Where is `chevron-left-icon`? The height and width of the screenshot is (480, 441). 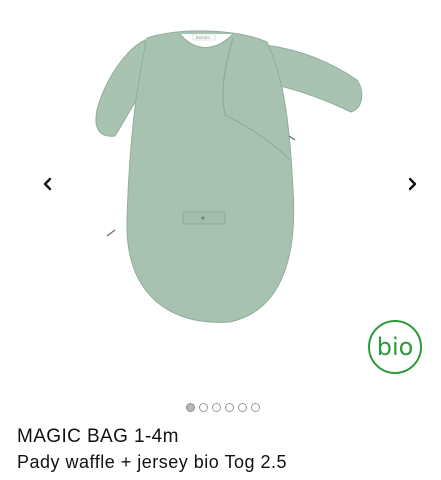 chevron-left-icon is located at coordinates (47, 184).